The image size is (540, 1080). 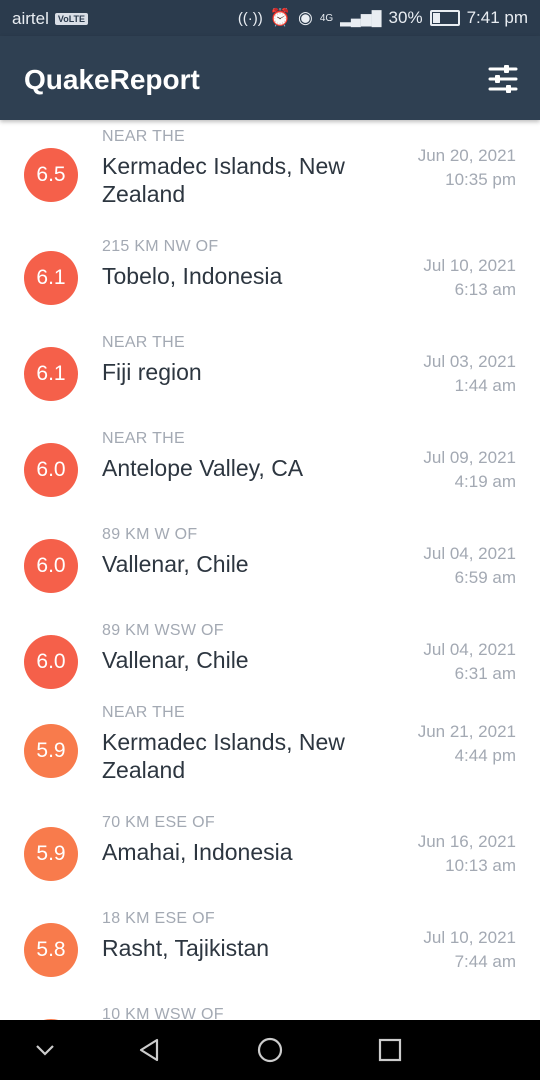 I want to click on quake-time: 4:44 pm, so click(x=485, y=755).